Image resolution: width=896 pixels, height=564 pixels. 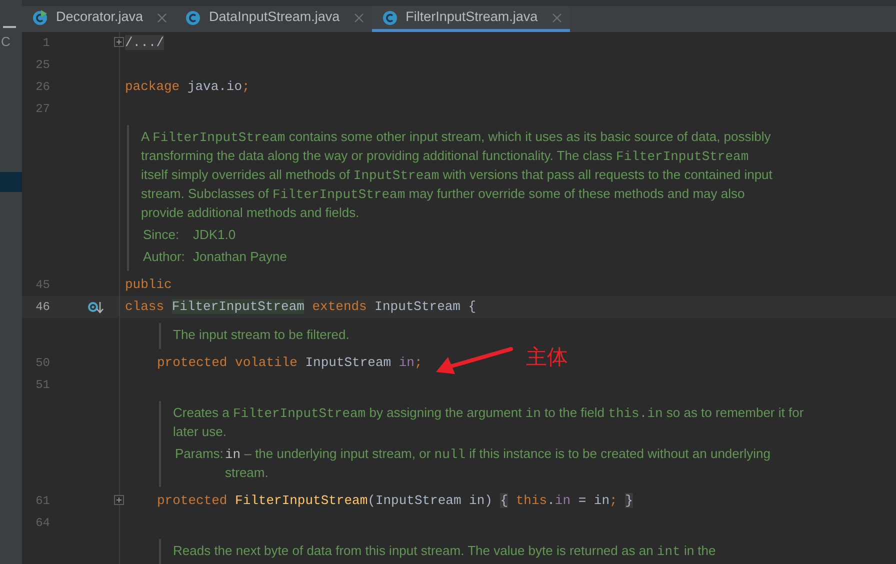 What do you see at coordinates (42, 65) in the screenshot?
I see `line-number: 25` at bounding box center [42, 65].